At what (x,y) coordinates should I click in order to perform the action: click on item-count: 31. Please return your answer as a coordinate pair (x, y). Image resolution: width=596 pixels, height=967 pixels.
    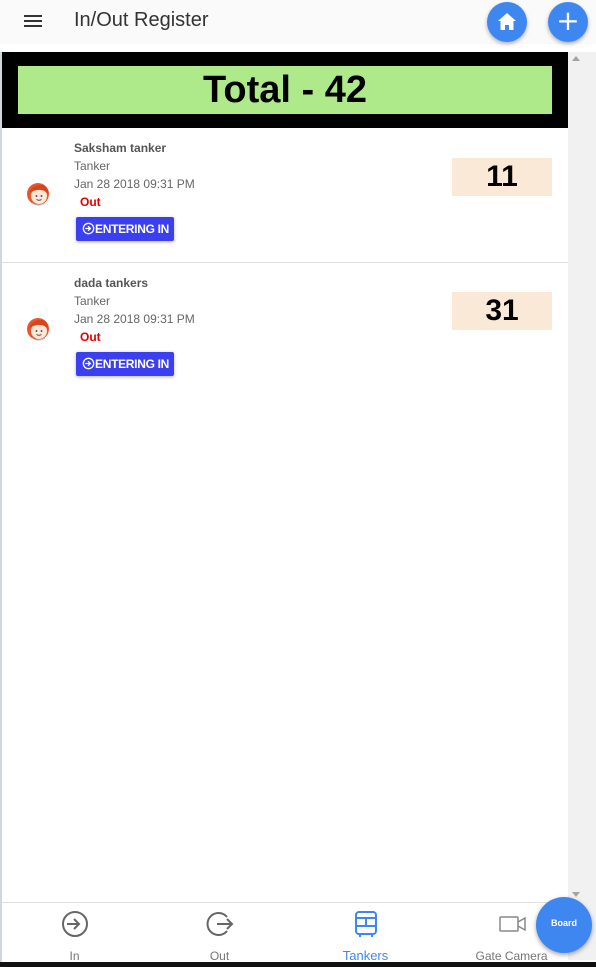
    Looking at the image, I should click on (502, 311).